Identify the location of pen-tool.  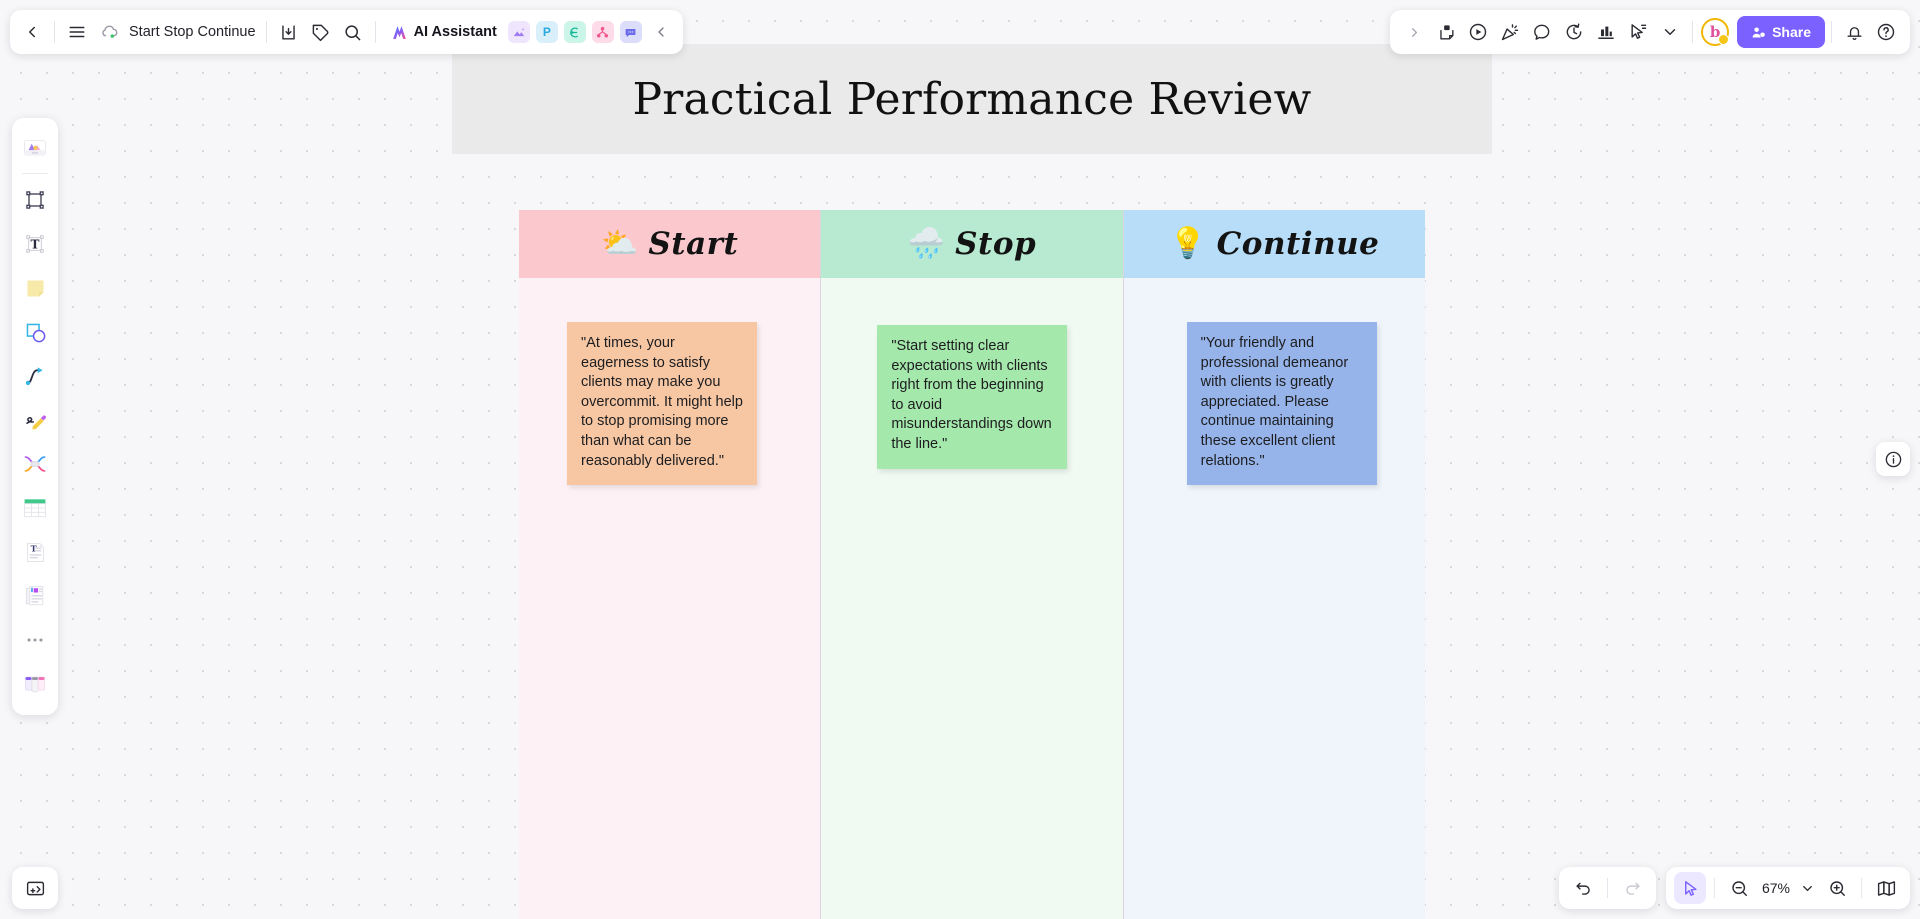
(35, 420).